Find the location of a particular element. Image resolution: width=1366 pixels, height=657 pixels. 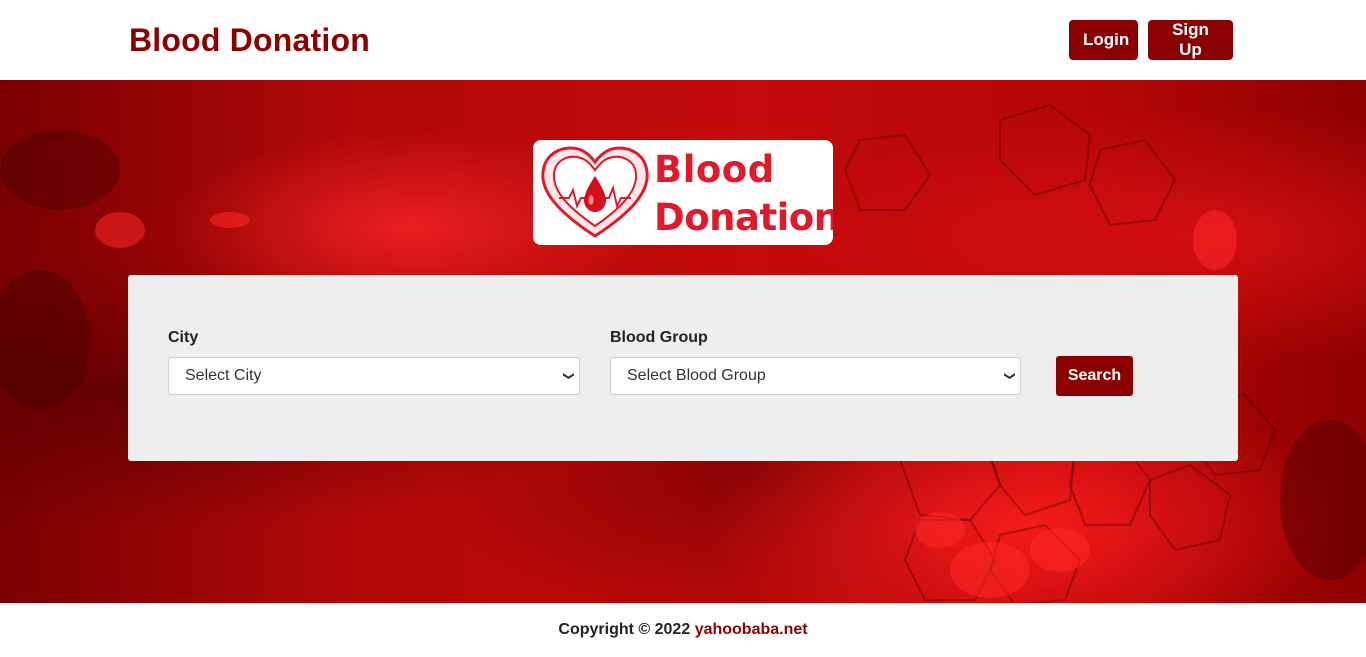

login-button: Login is located at coordinates (1103, 40).